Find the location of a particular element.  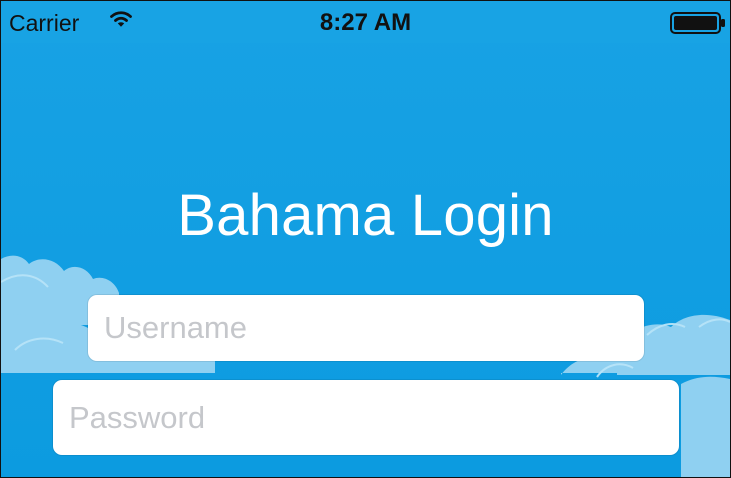

username-field is located at coordinates (366, 328).